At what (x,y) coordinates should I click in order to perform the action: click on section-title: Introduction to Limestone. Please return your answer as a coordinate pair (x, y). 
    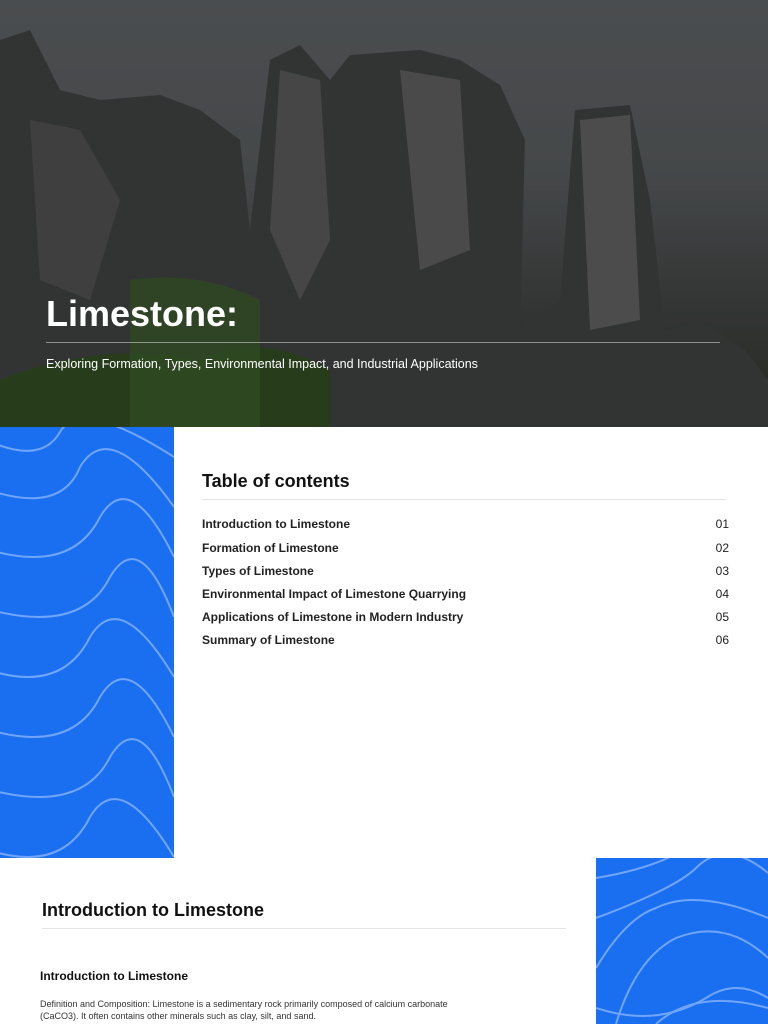
    Looking at the image, I should click on (153, 910).